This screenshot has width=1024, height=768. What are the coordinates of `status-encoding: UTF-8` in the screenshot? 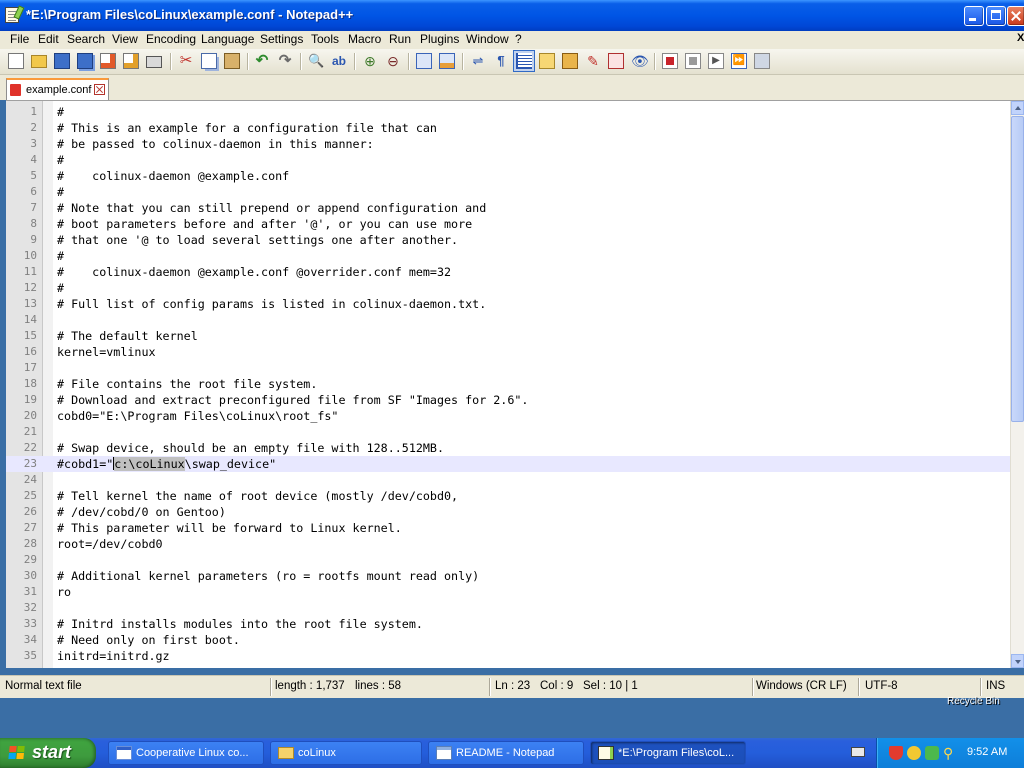 It's located at (881, 686).